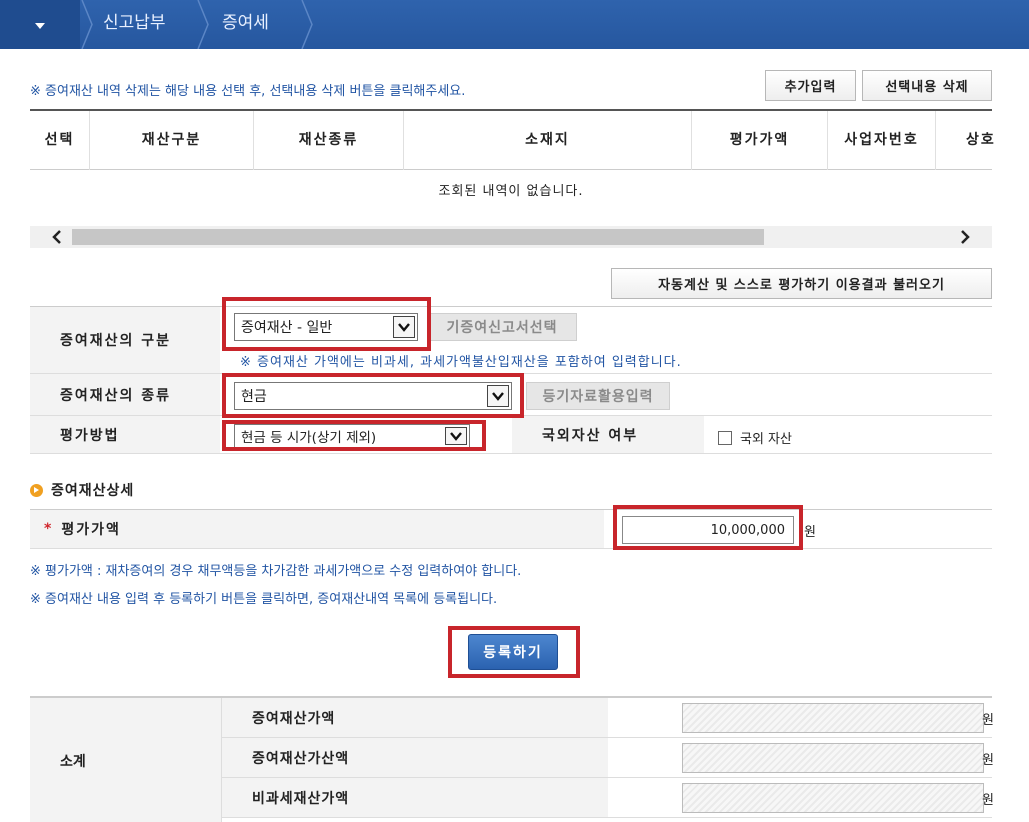 The width and height of the screenshot is (1029, 822). I want to click on summary-row: 증여재산가액 원, so click(608, 718).